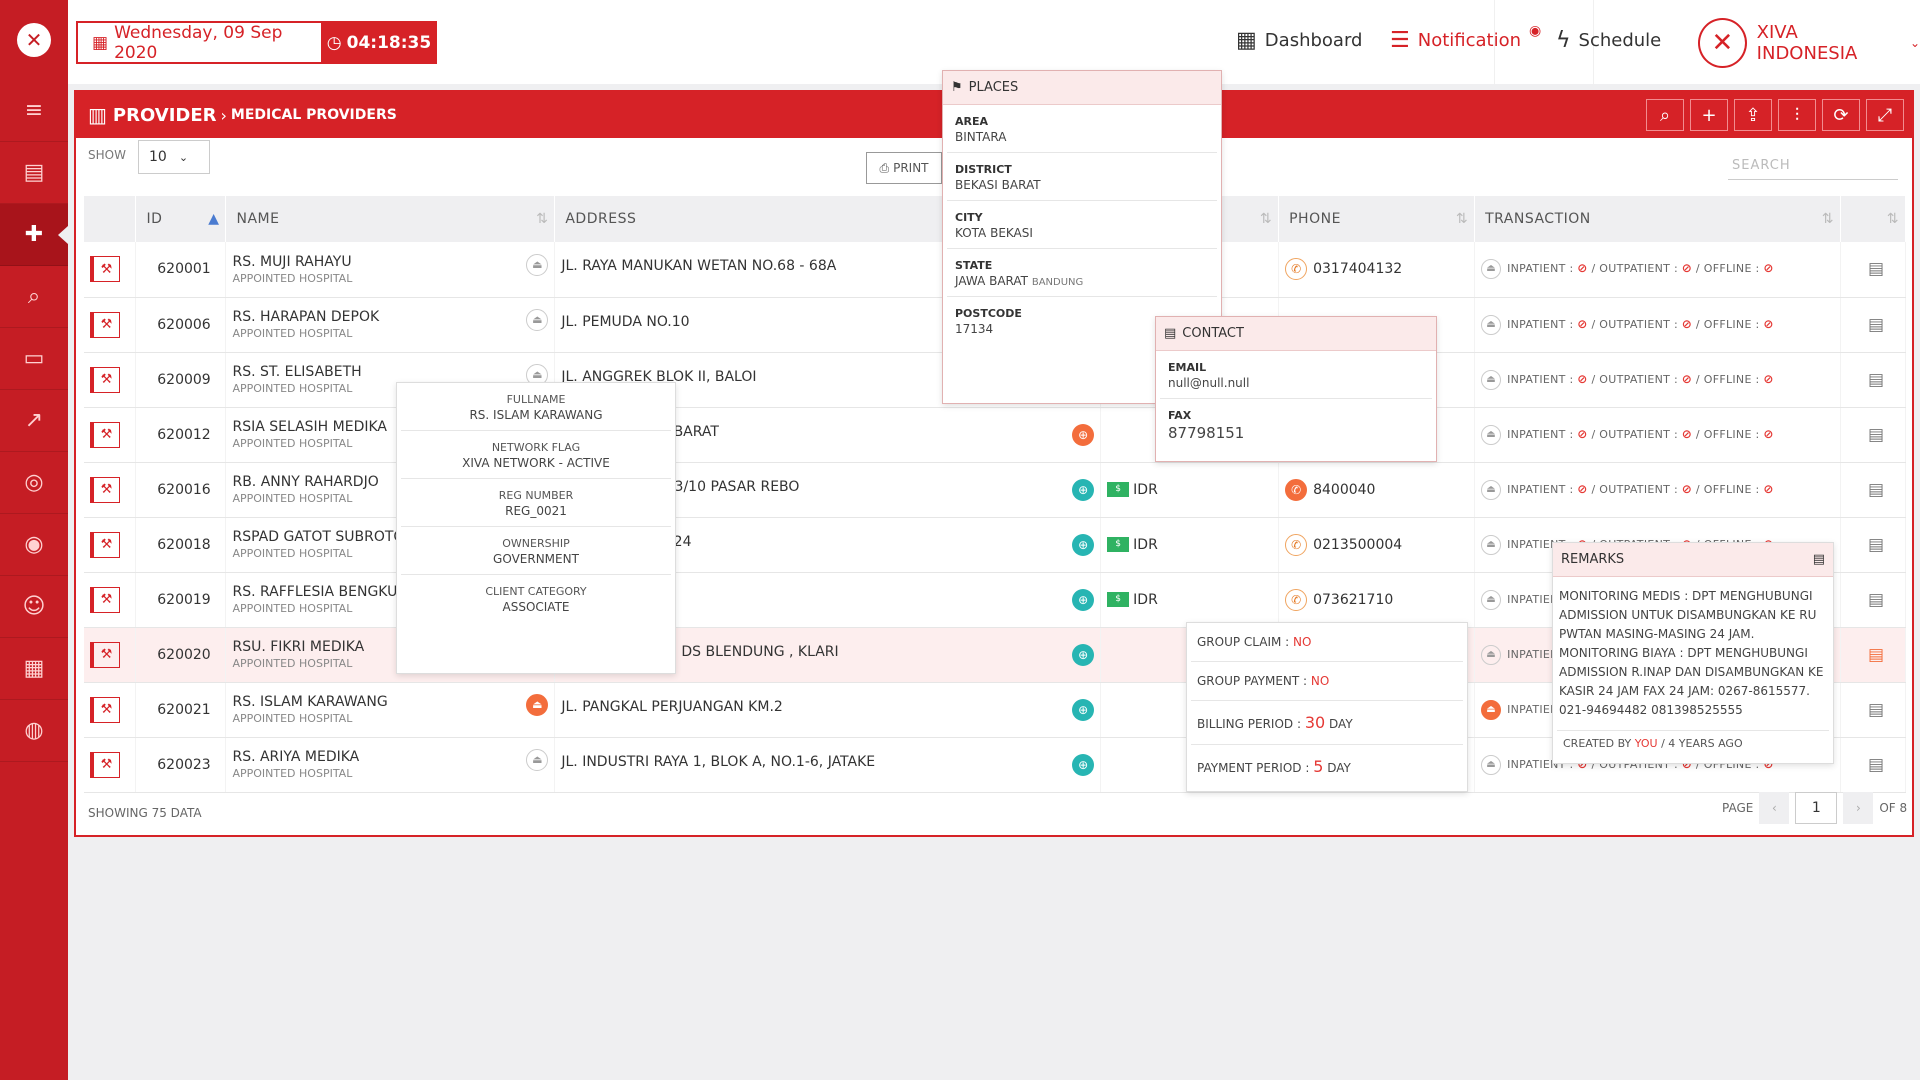  What do you see at coordinates (174, 157) in the screenshot?
I see `show-select: 10 ⌄` at bounding box center [174, 157].